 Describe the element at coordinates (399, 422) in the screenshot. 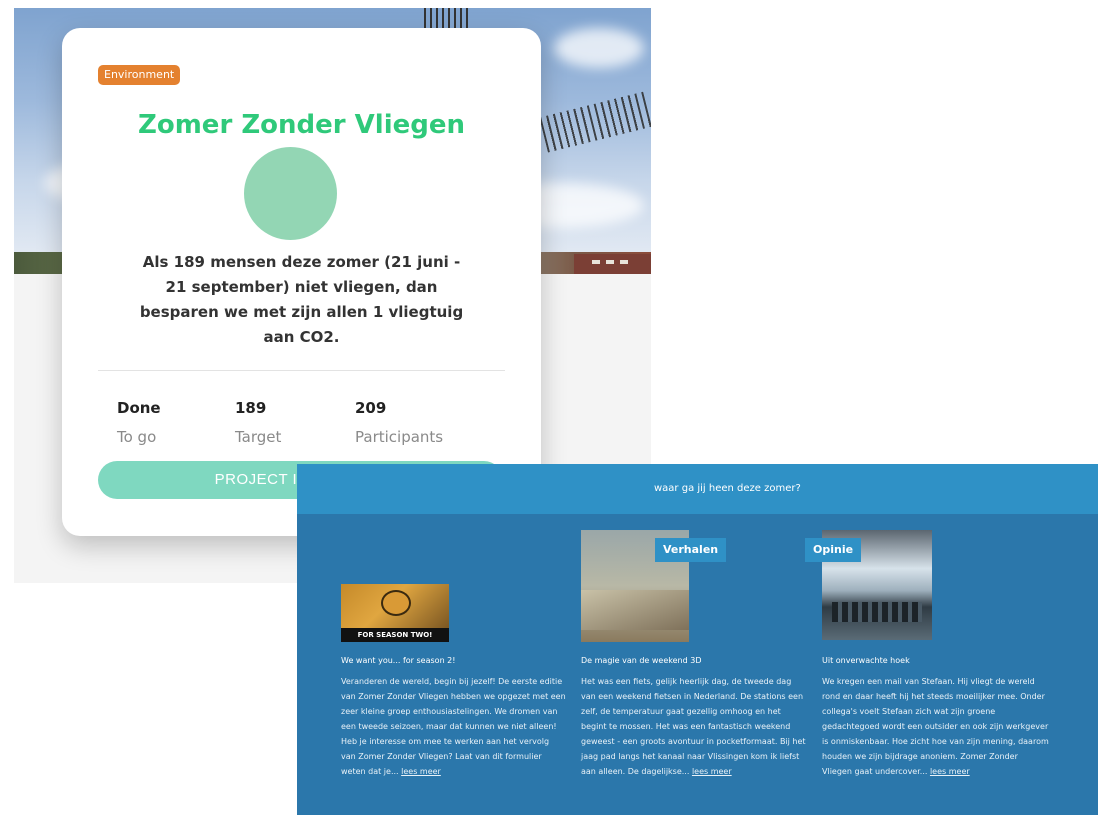

I see `stat-participants: 209 Participants` at that location.